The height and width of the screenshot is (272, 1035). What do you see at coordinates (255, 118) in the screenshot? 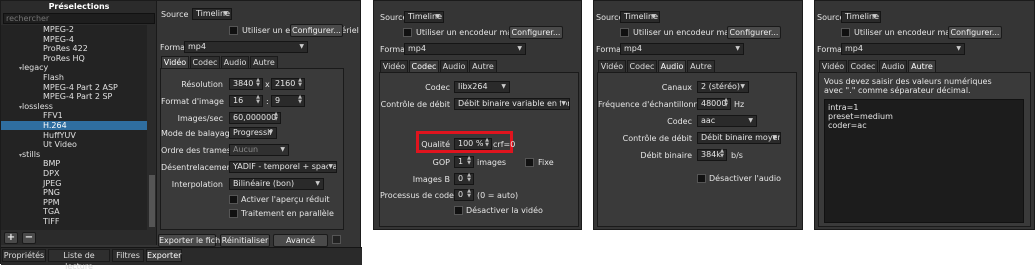
I see `fps-spinbox: 60,000000 ▲ ▼` at bounding box center [255, 118].